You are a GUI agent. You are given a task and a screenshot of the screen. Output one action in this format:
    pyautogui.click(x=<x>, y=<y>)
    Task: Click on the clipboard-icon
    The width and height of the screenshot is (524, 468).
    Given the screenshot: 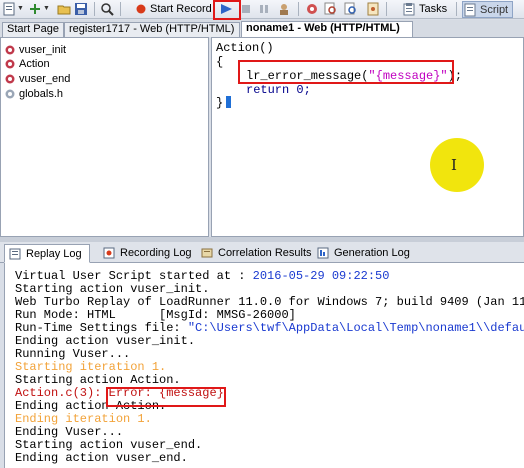 What is the action you would take?
    pyautogui.click(x=409, y=9)
    